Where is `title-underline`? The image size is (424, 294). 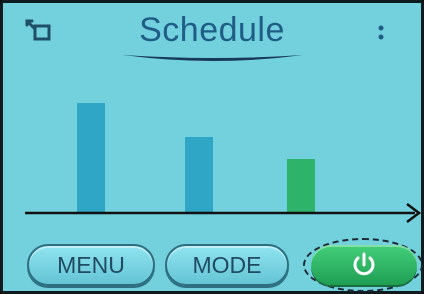 title-underline is located at coordinates (213, 58).